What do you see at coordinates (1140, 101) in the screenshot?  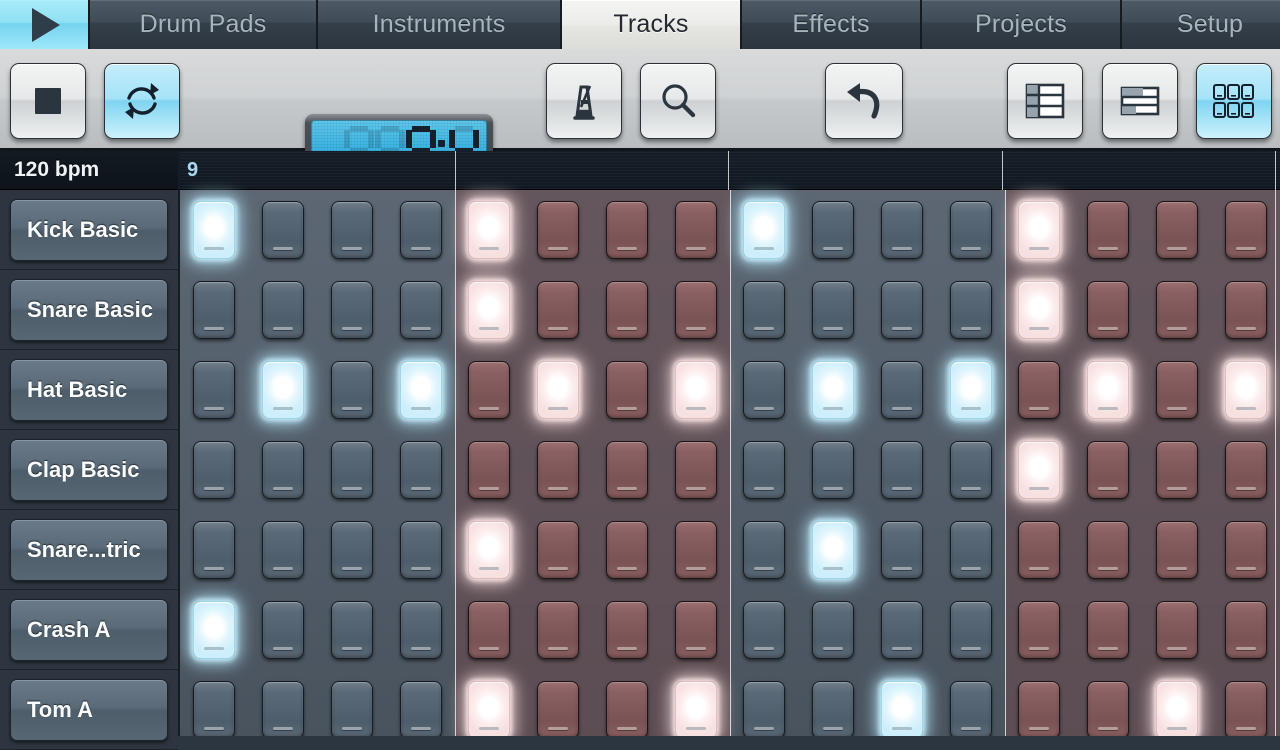 I see `arrange-view-button` at bounding box center [1140, 101].